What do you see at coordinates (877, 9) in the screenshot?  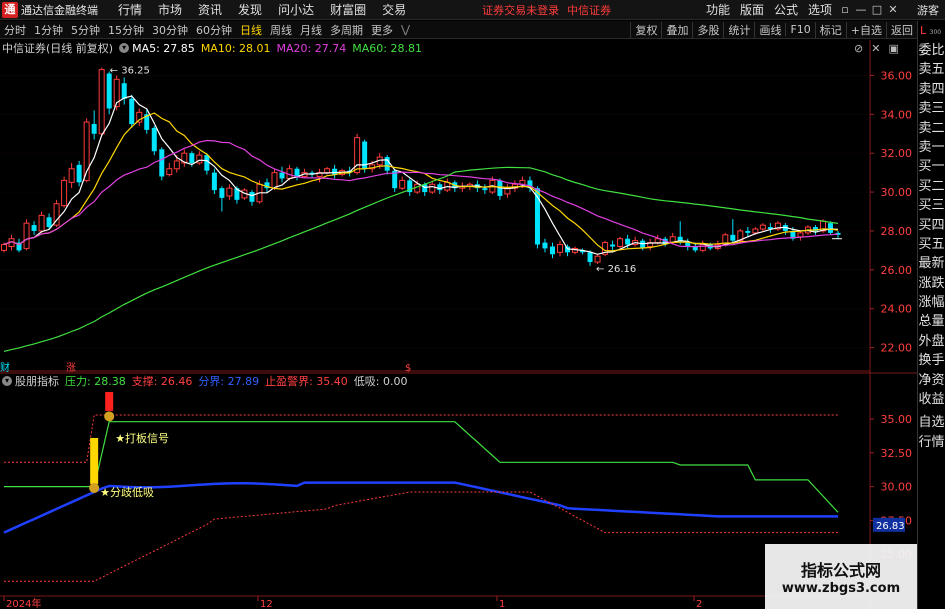 I see `maximize-icon: □` at bounding box center [877, 9].